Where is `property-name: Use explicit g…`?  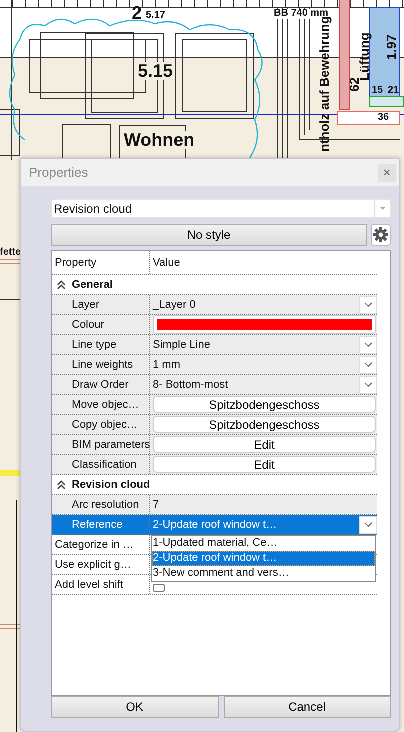 property-name: Use explicit g… is located at coordinates (93, 564).